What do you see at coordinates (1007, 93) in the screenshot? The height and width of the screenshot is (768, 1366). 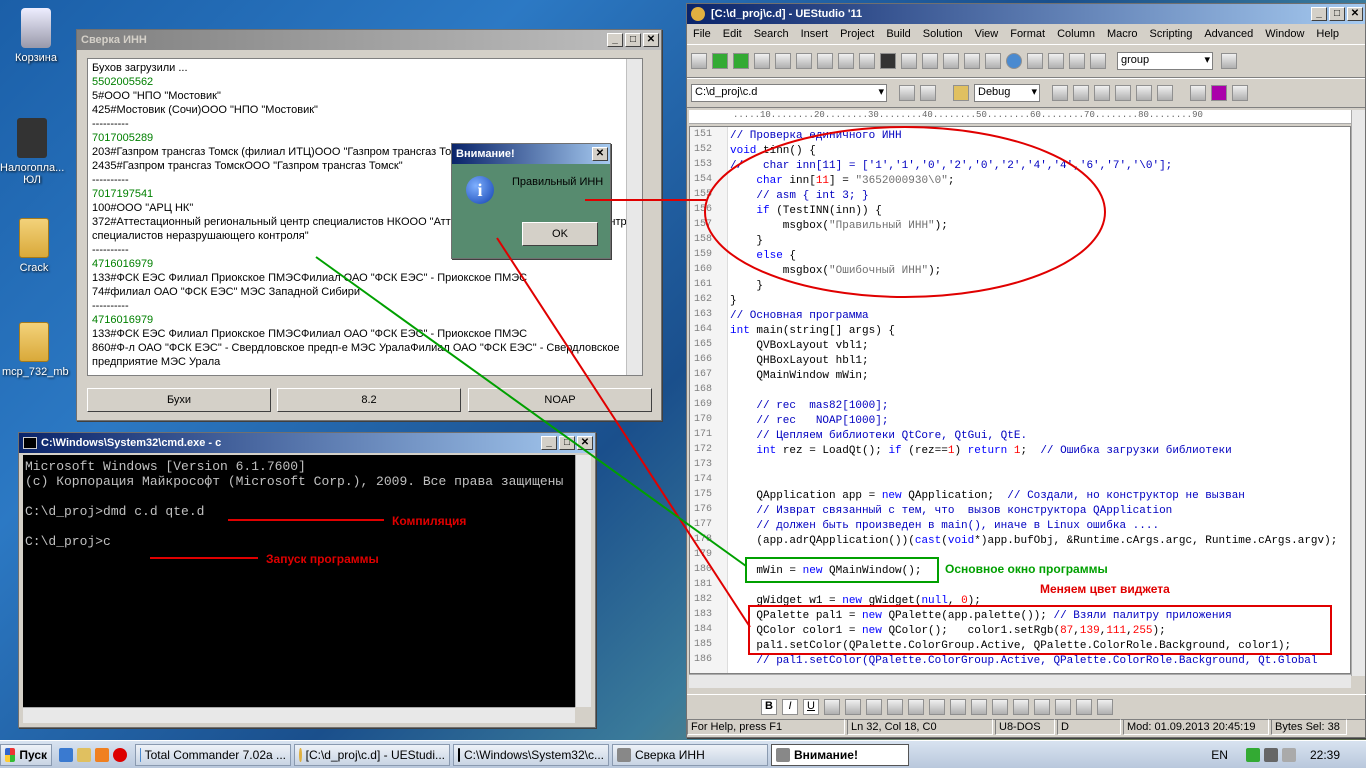 I see `config-combo: Debug` at bounding box center [1007, 93].